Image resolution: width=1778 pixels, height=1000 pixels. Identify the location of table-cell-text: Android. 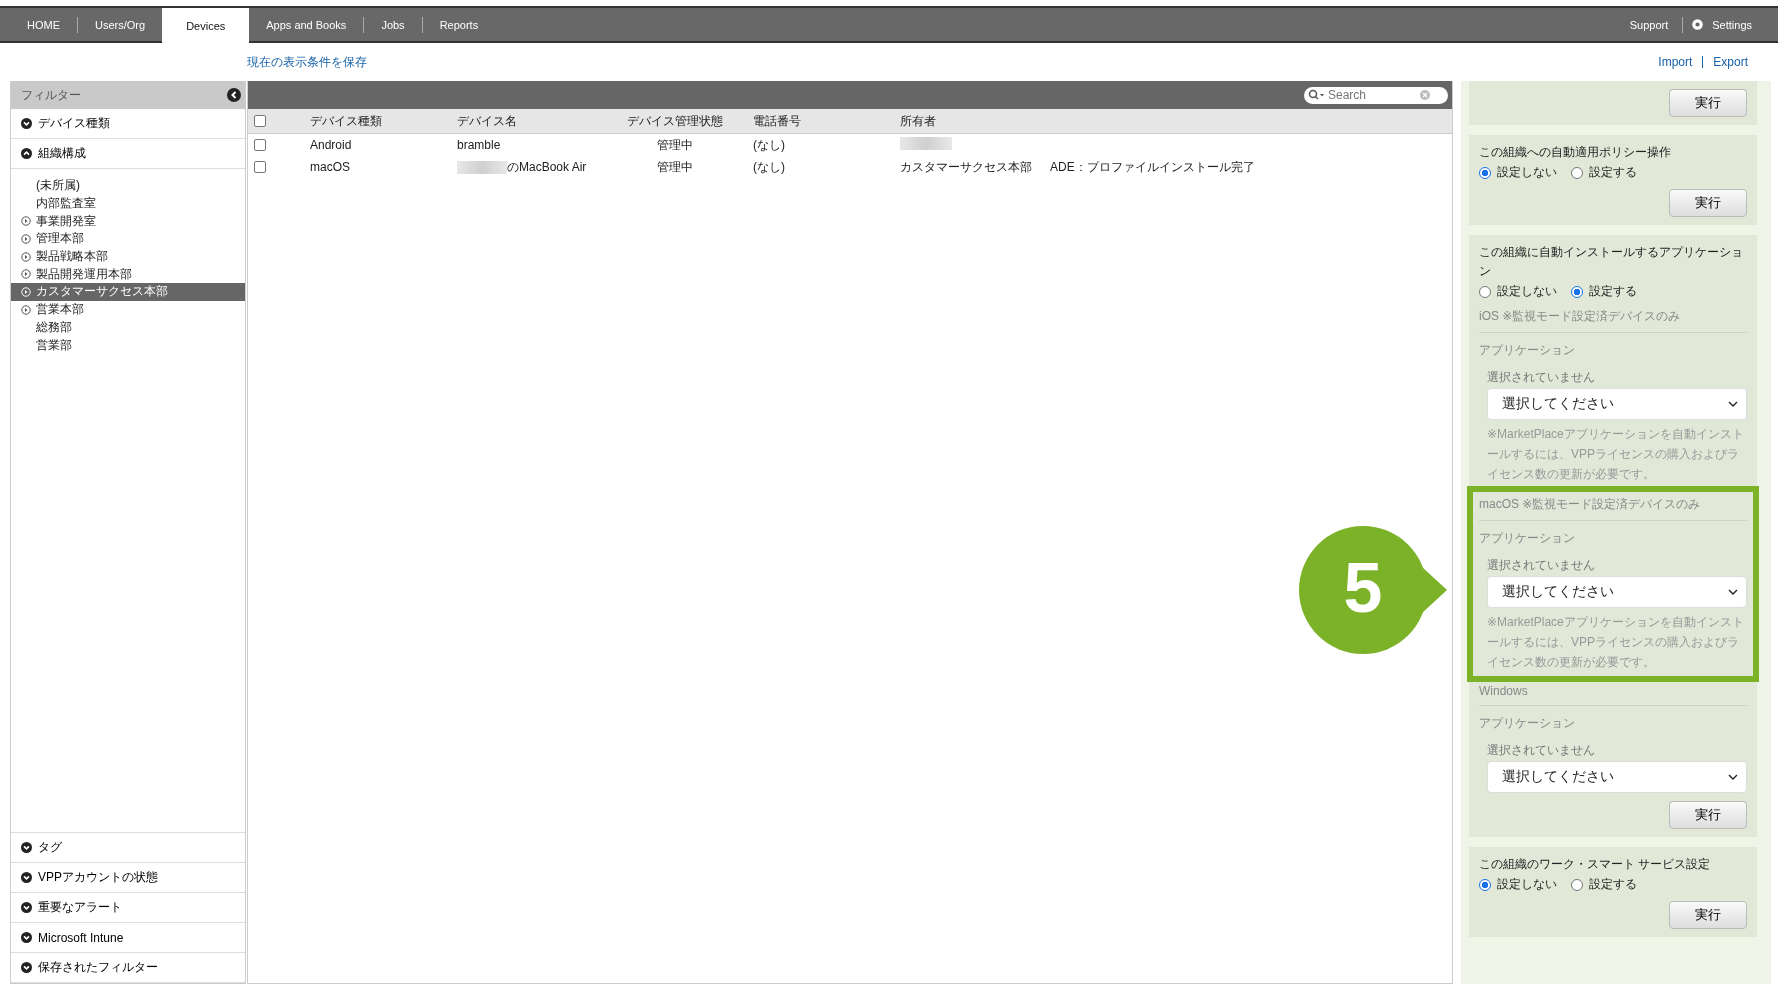
(331, 145).